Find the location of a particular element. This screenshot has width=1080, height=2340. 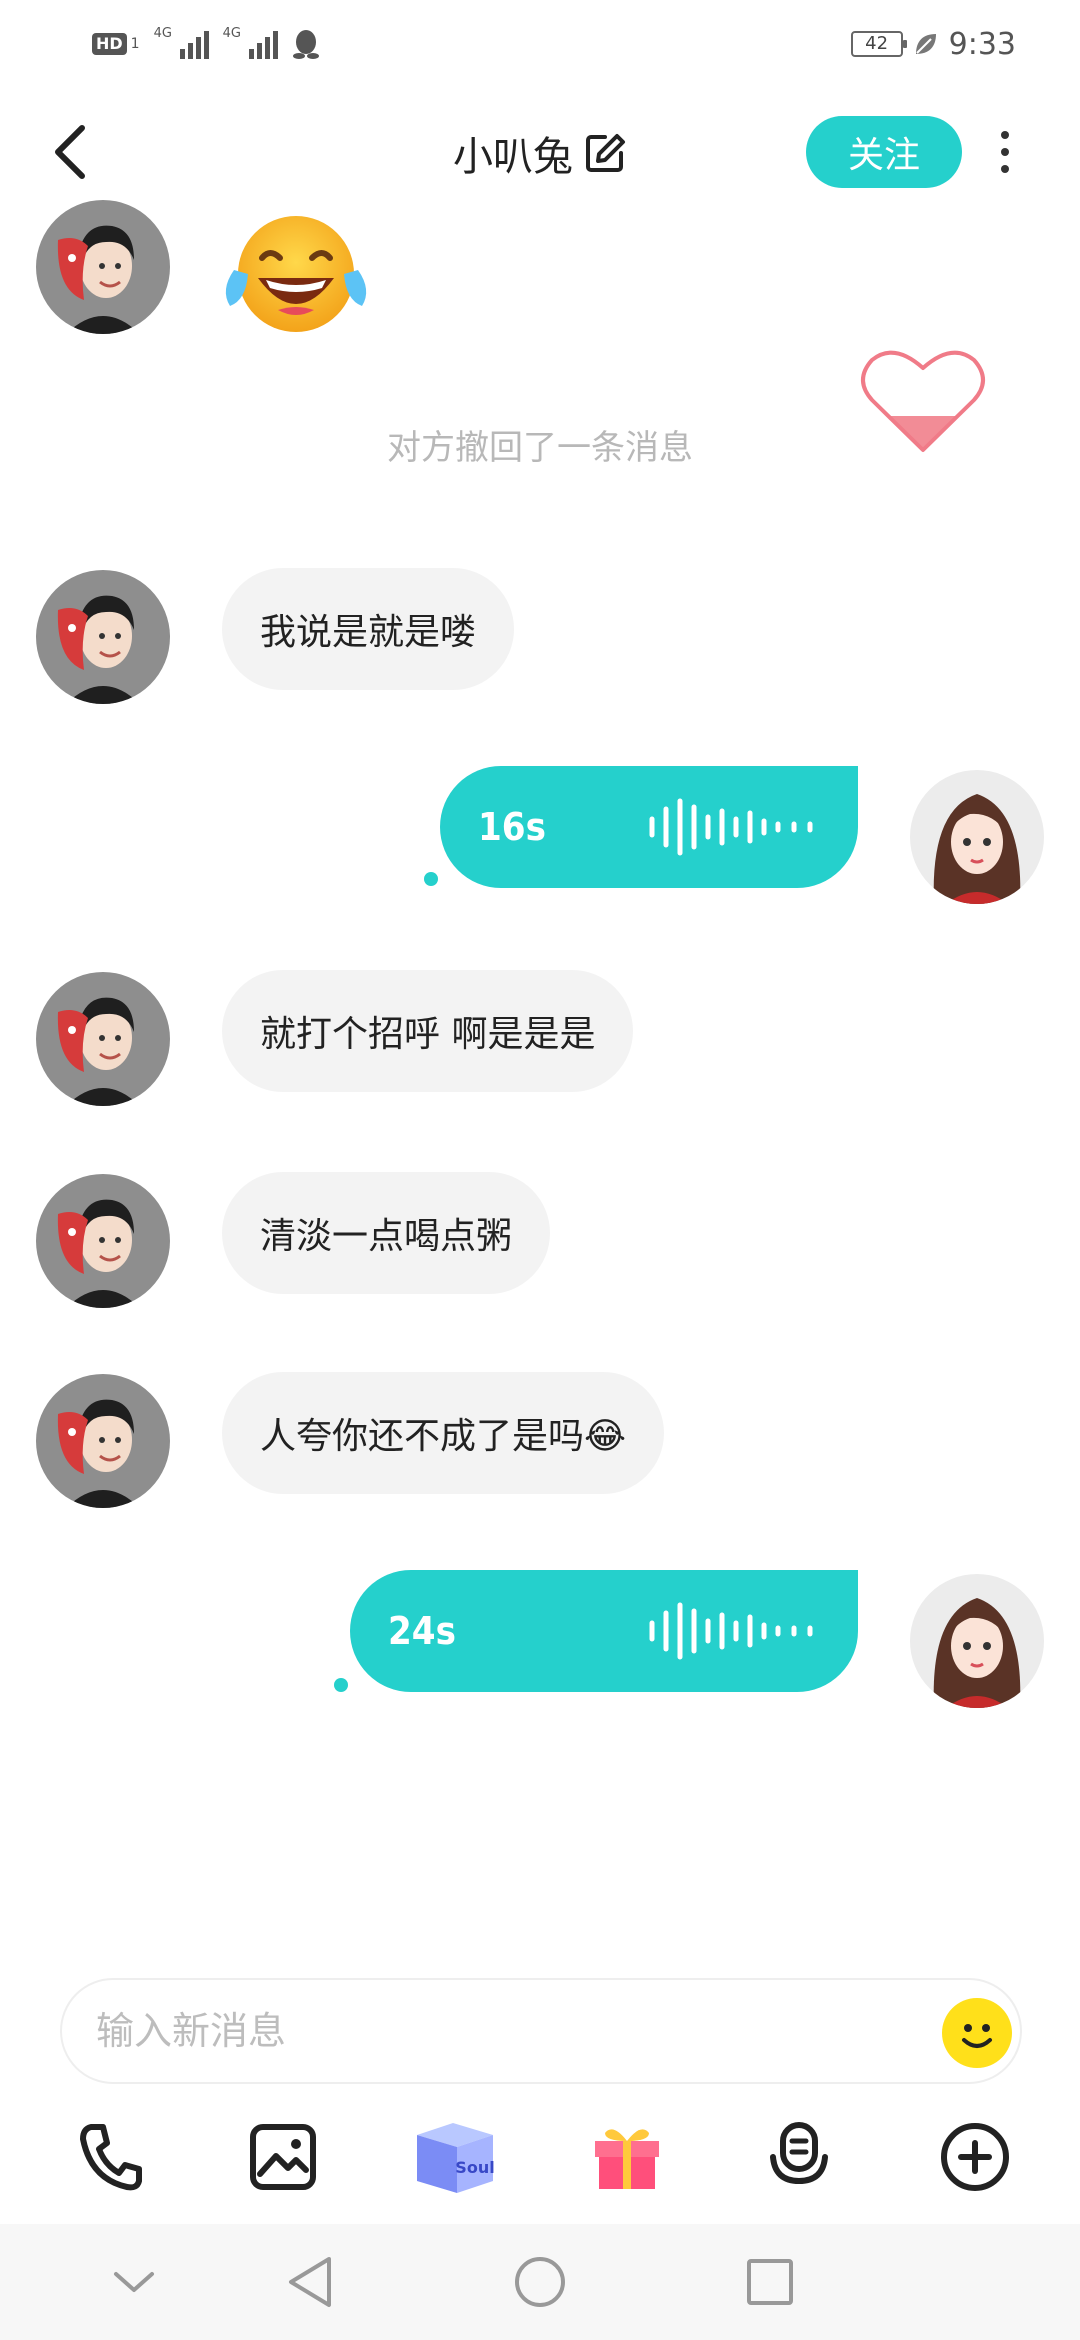

status-right: 42 9:33 is located at coordinates (933, 44).